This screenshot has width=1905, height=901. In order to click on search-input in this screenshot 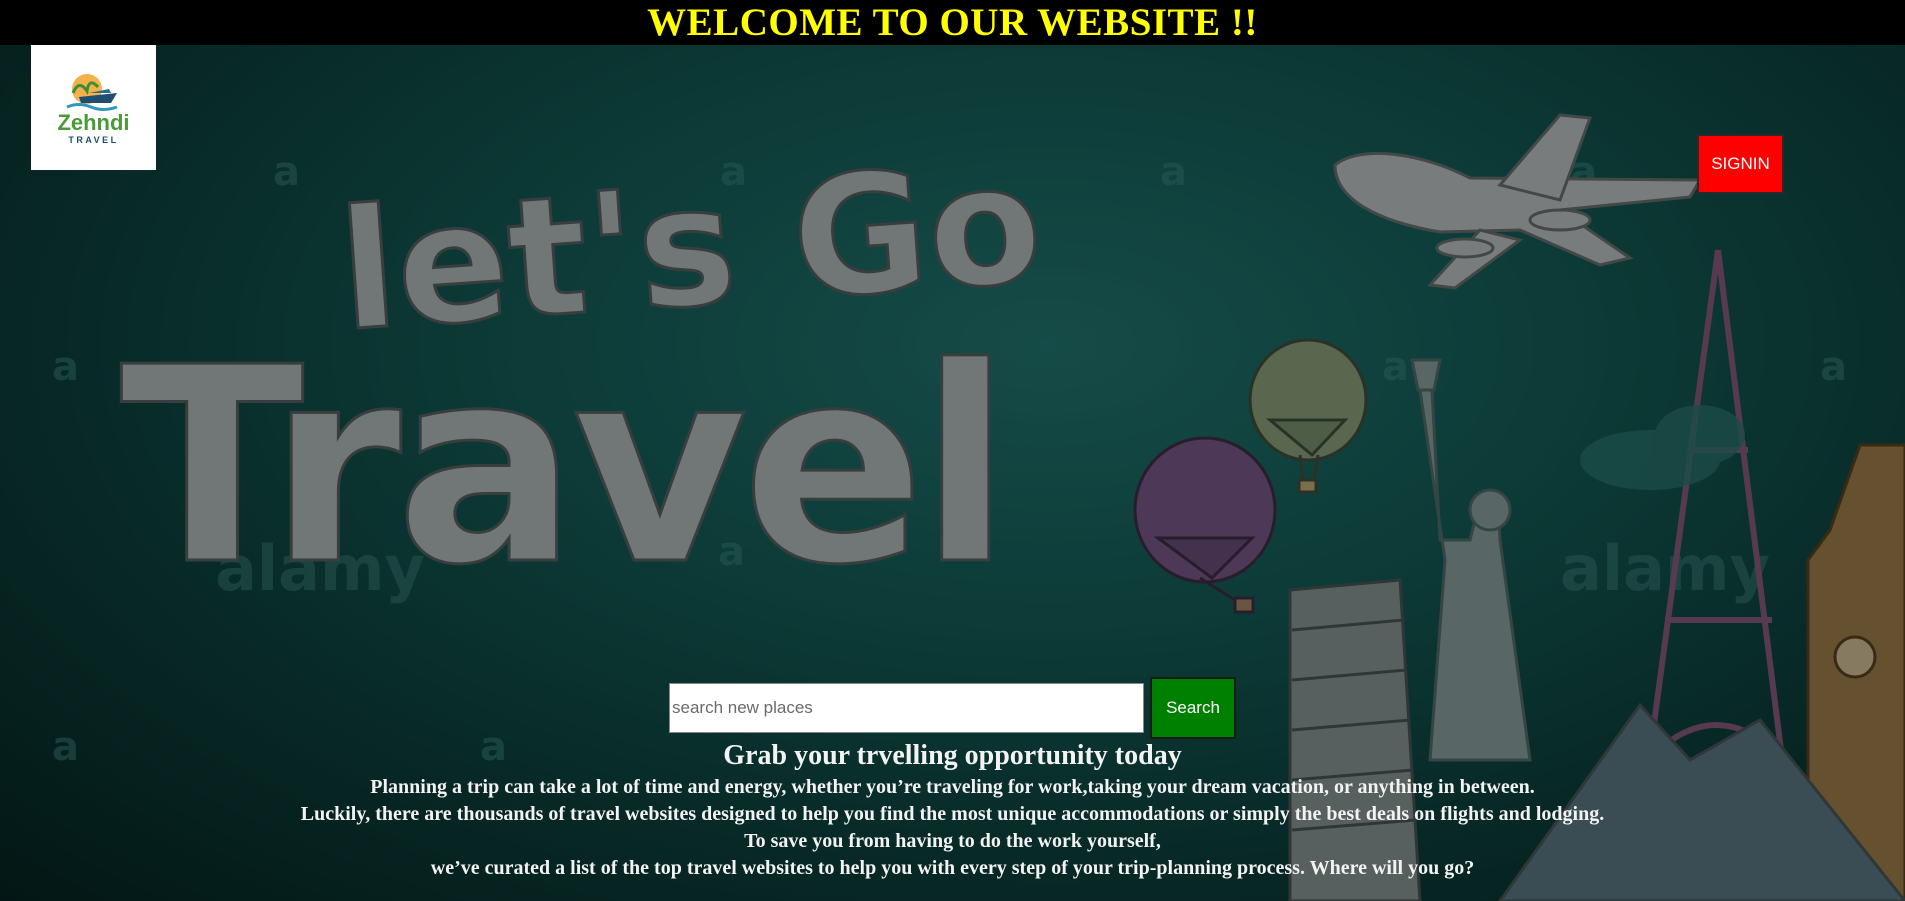, I will do `click(906, 708)`.